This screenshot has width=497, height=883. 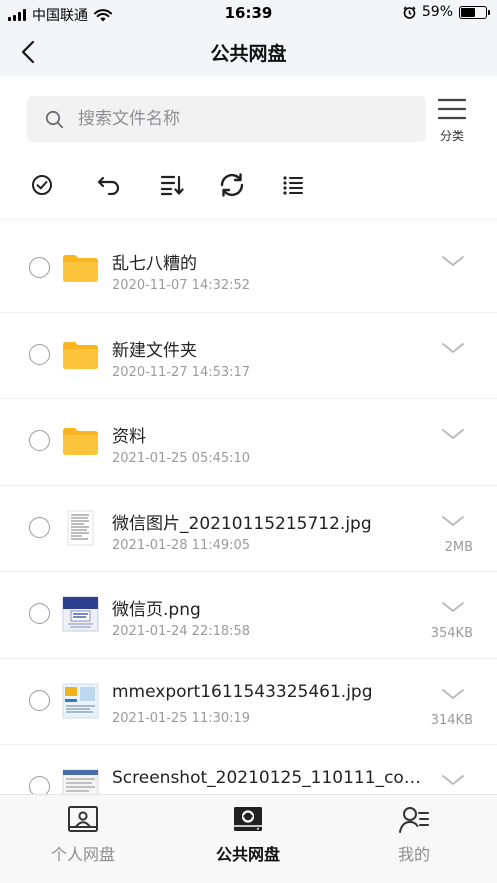 I want to click on select-all-button, so click(x=42, y=185).